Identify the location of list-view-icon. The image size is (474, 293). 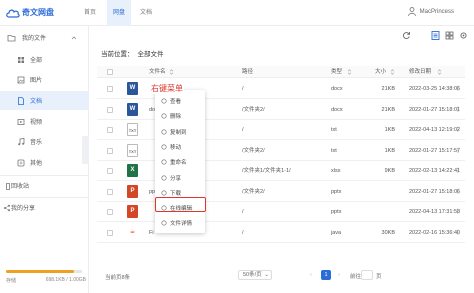
(435, 35).